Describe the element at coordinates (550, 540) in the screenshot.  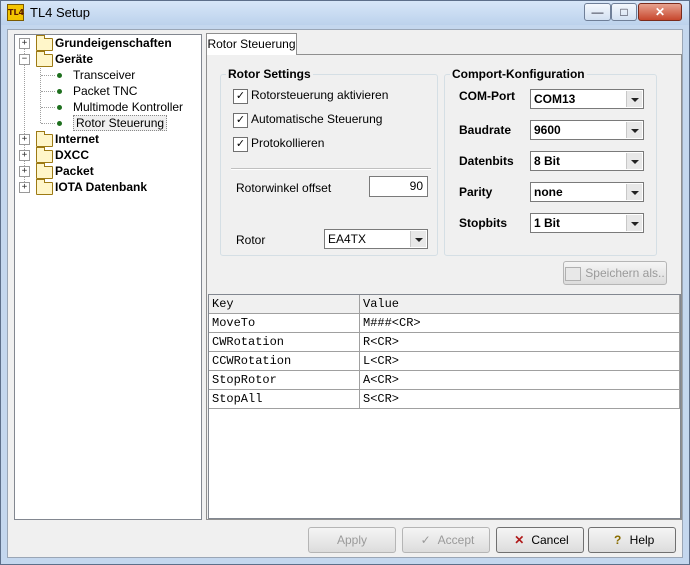
I see `cancel-label: Cancel` at that location.